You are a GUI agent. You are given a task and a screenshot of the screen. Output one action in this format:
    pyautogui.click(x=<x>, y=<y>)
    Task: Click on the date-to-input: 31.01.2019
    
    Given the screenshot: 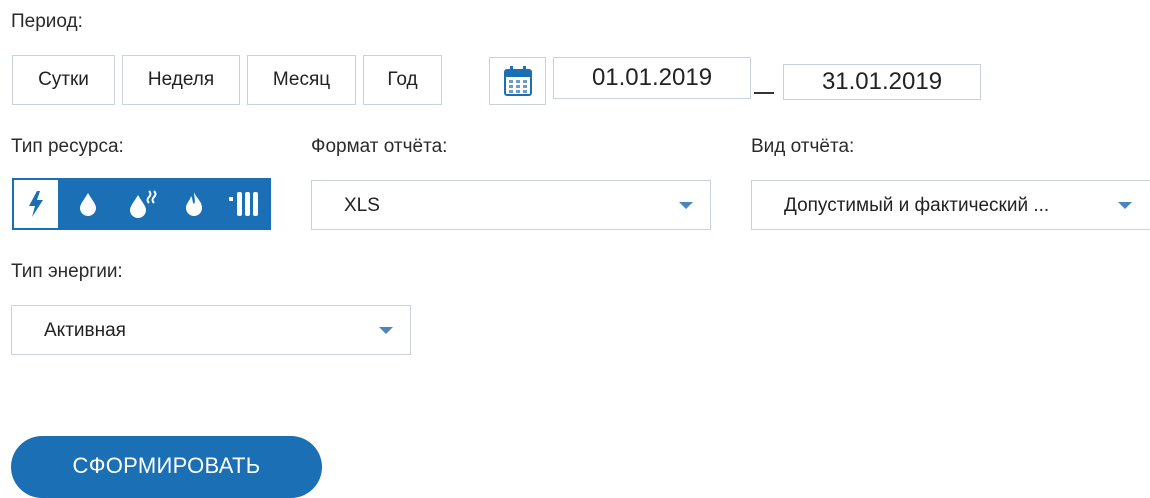 What is the action you would take?
    pyautogui.click(x=882, y=82)
    